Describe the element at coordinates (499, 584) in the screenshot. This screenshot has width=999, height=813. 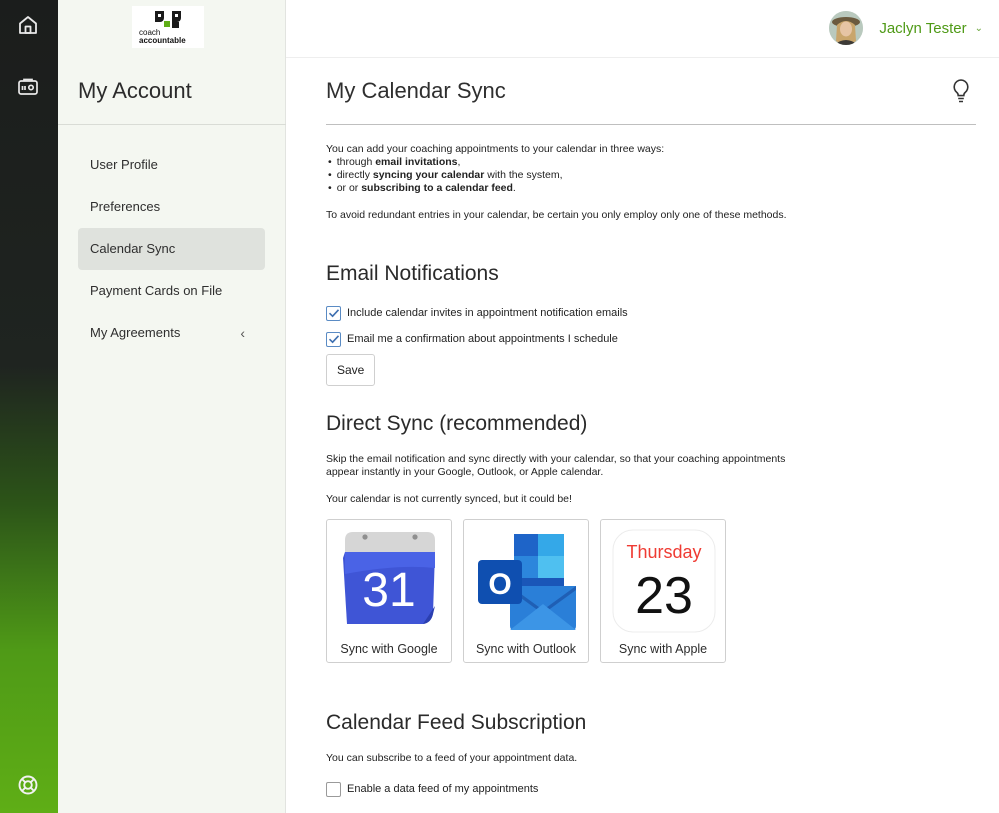
I see `svg-text: O` at that location.